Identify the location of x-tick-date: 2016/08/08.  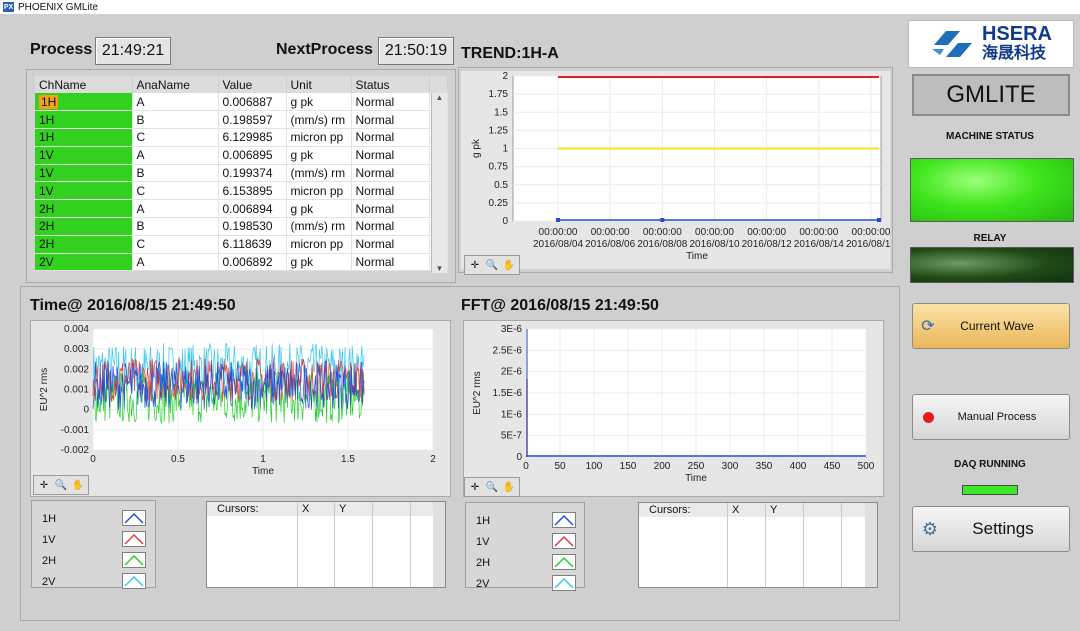
(662, 244).